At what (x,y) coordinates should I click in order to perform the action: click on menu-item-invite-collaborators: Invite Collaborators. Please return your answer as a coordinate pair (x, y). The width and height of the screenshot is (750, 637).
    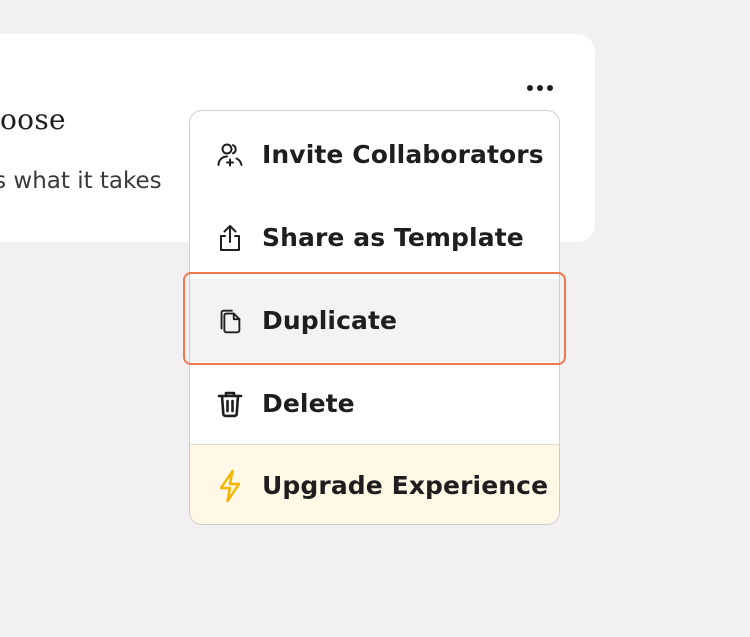
    Looking at the image, I should click on (374, 154).